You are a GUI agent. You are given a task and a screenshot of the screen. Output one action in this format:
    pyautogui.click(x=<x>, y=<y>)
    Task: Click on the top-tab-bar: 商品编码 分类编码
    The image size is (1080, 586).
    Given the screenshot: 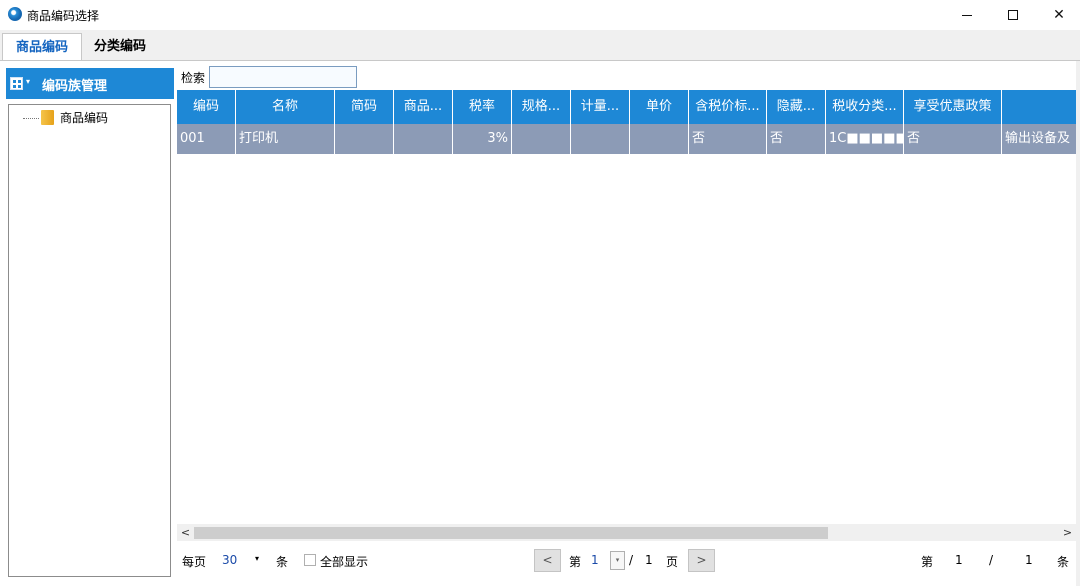 What is the action you would take?
    pyautogui.click(x=540, y=45)
    